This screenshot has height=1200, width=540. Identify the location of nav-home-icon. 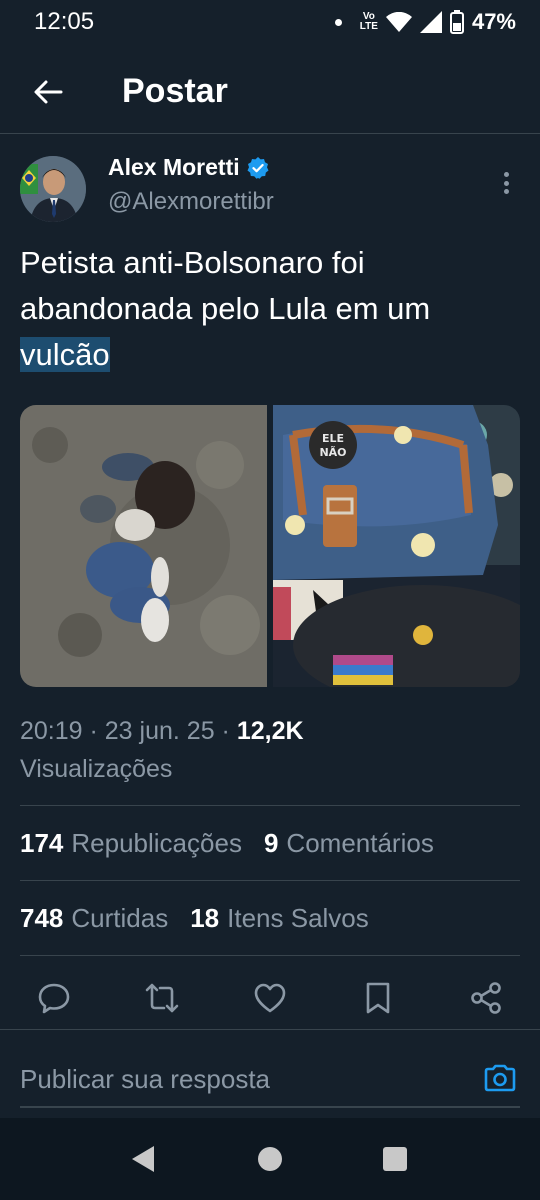
(270, 1159).